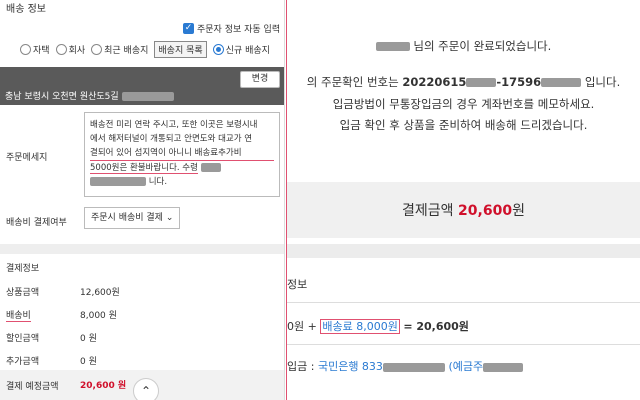 The width and height of the screenshot is (640, 400). I want to click on payment-method-line: 입금방법이 무통장입금의 경우 계좌번호를 메모하세요., so click(463, 104).